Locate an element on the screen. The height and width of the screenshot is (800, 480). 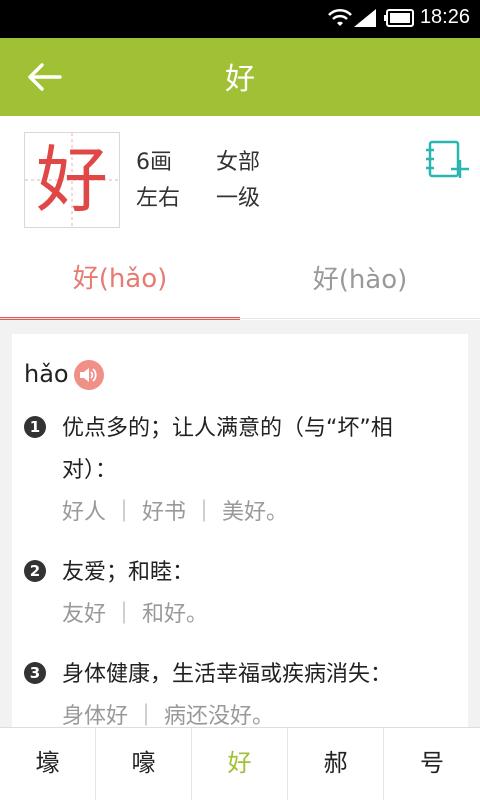
definition-text: 优点多的；让人满意的（与“坏”相 is located at coordinates (227, 428).